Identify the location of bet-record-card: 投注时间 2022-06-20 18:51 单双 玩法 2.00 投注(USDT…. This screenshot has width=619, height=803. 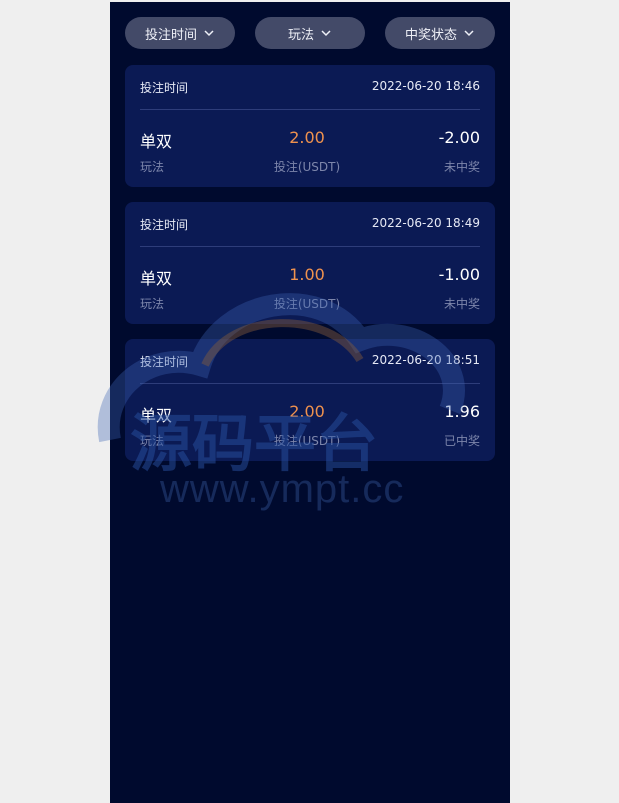
(310, 400).